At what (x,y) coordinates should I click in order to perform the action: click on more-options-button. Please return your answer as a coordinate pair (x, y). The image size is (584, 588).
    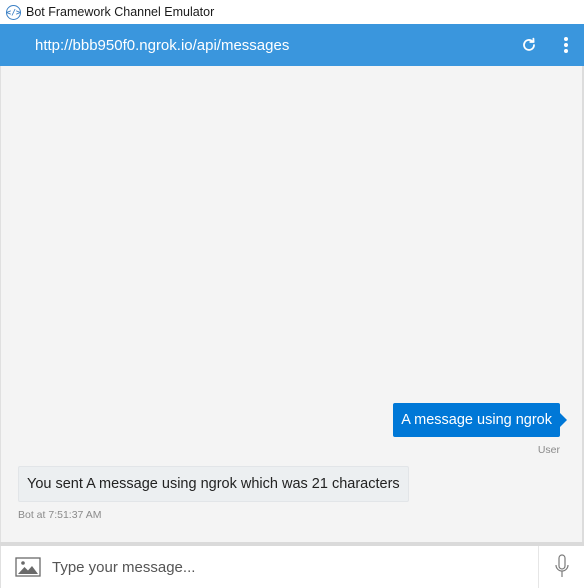
    Looking at the image, I should click on (566, 45).